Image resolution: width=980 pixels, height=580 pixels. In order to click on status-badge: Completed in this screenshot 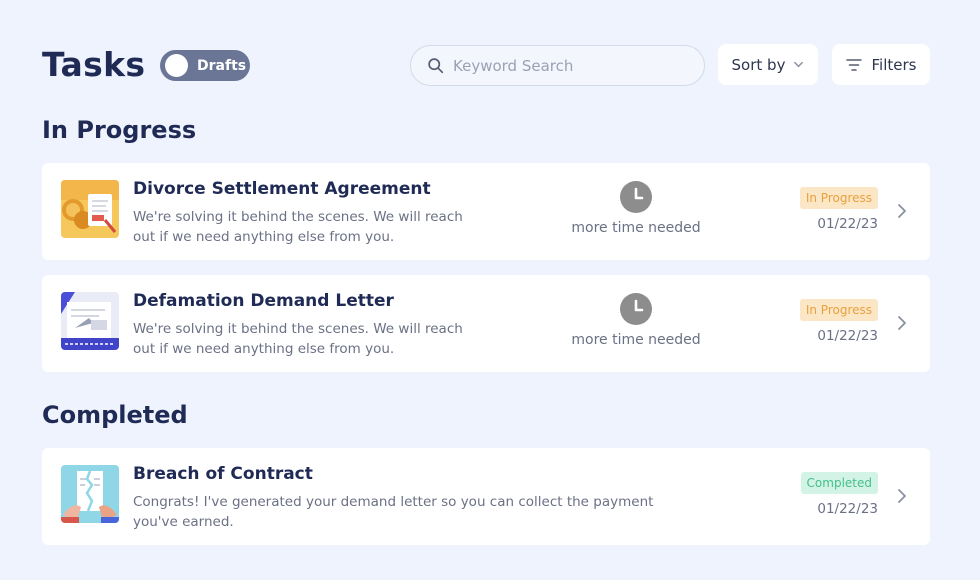, I will do `click(839, 483)`.